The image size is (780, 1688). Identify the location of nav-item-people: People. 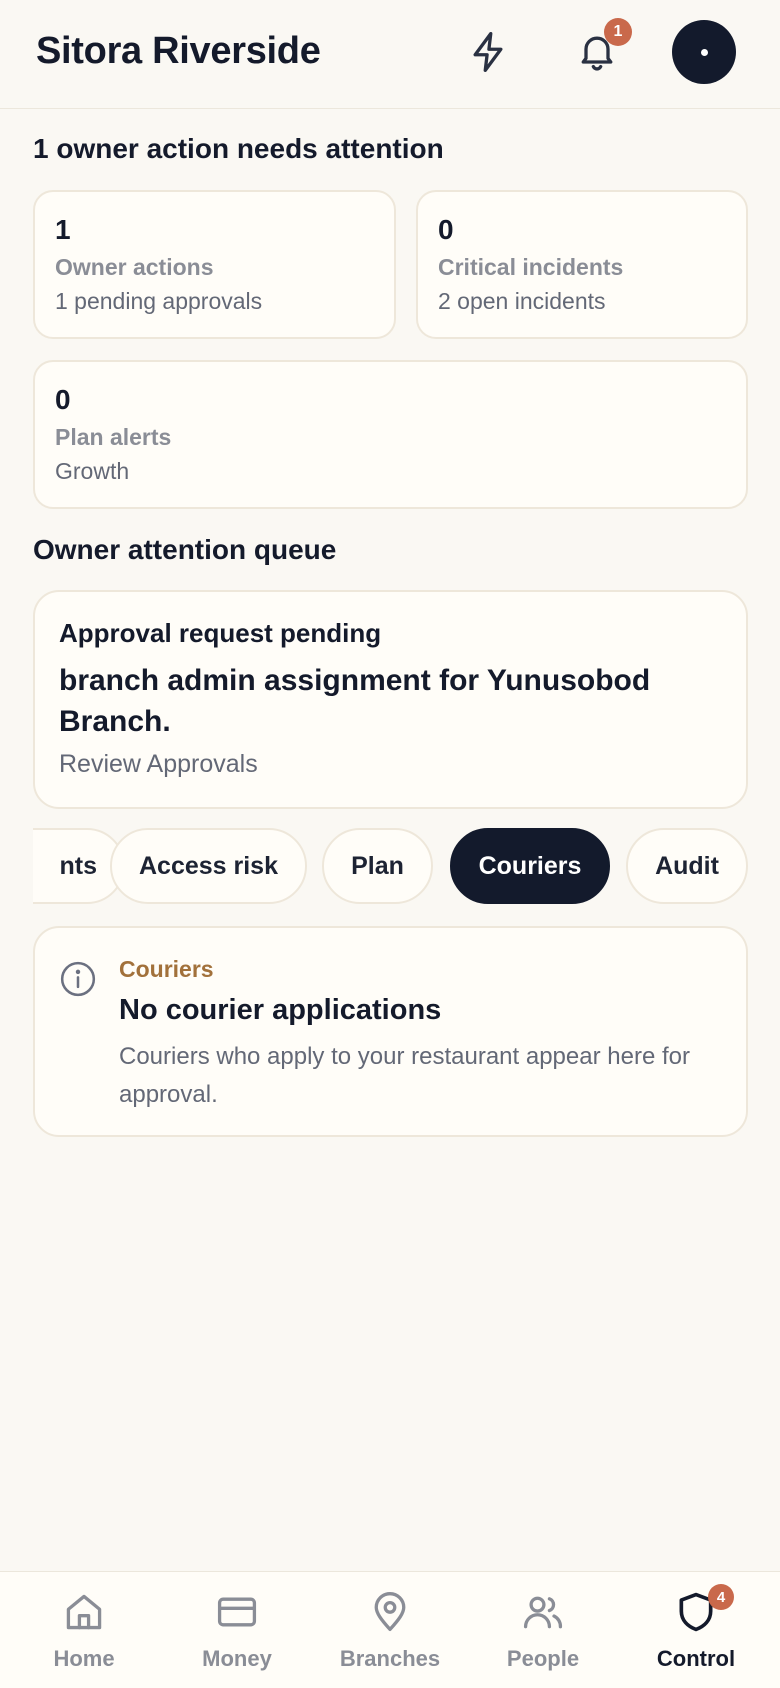
(543, 1630).